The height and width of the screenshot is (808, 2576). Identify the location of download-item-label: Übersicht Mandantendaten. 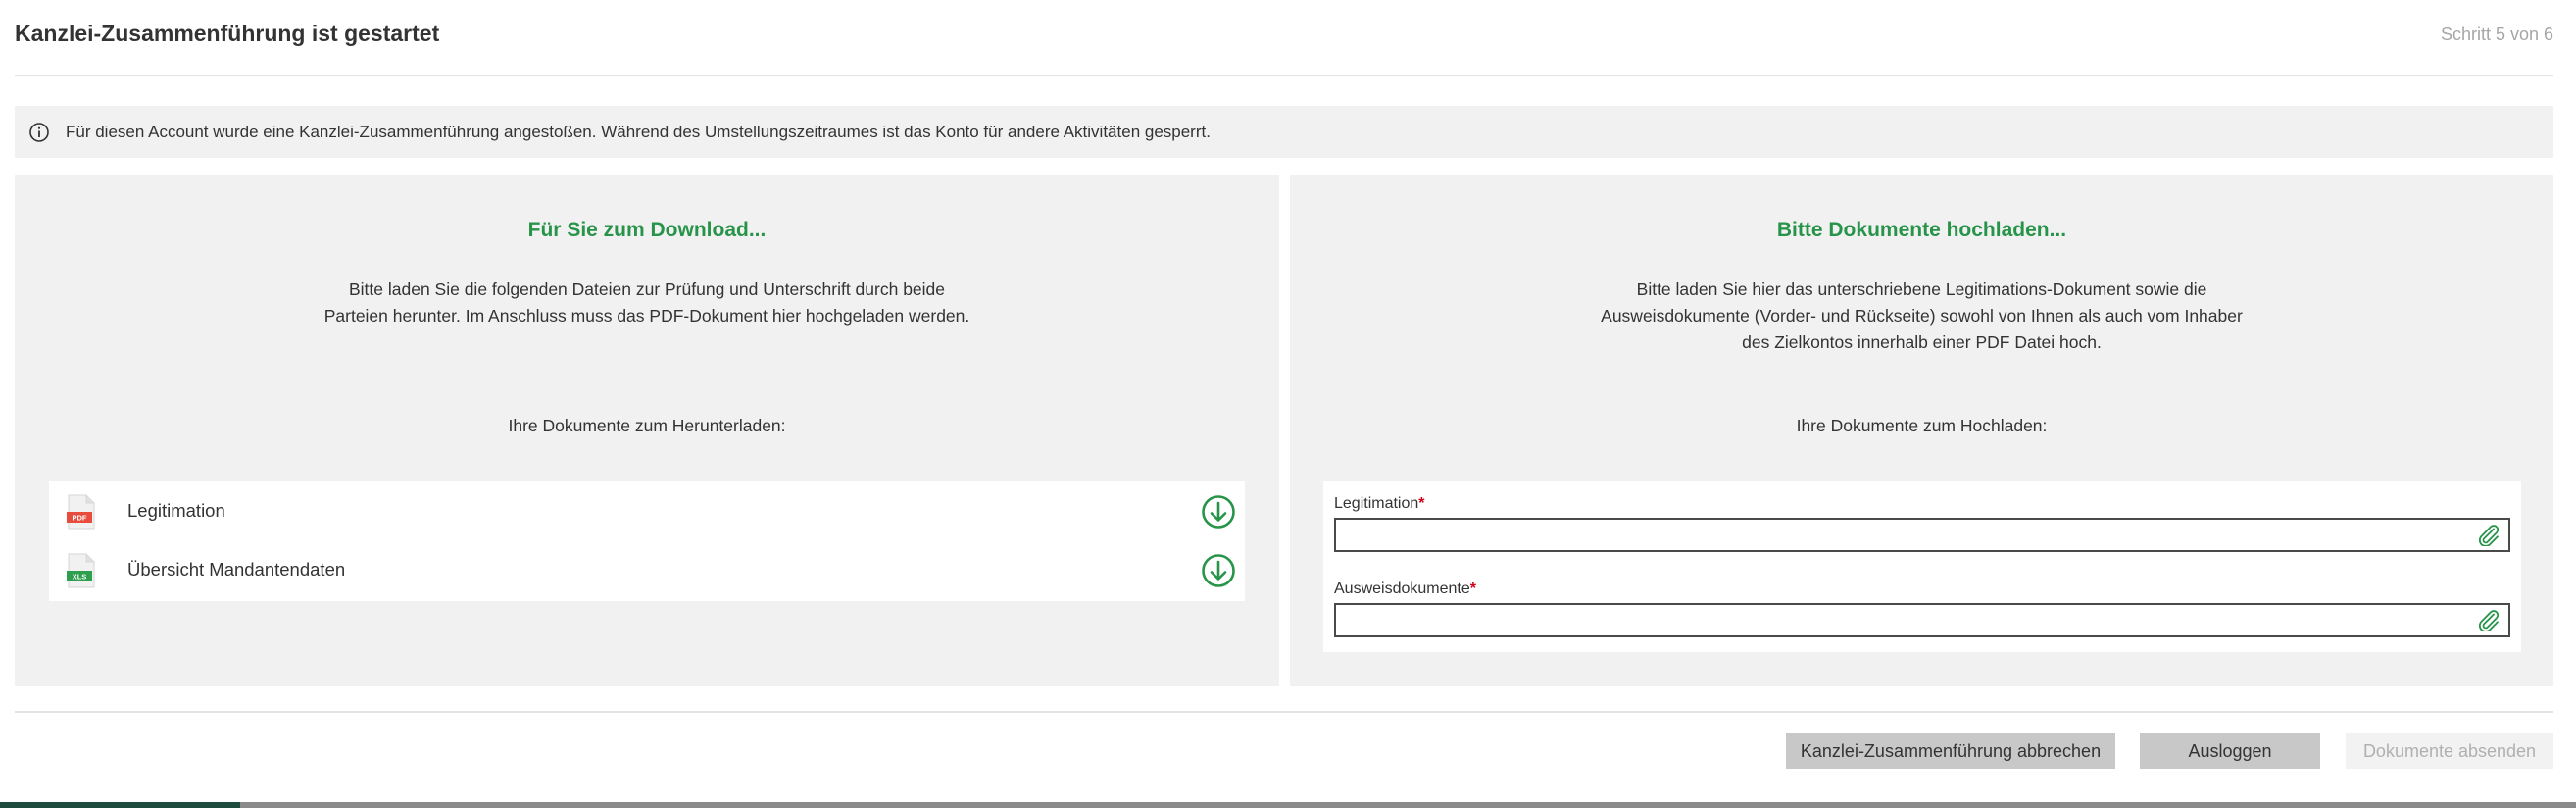
(236, 569).